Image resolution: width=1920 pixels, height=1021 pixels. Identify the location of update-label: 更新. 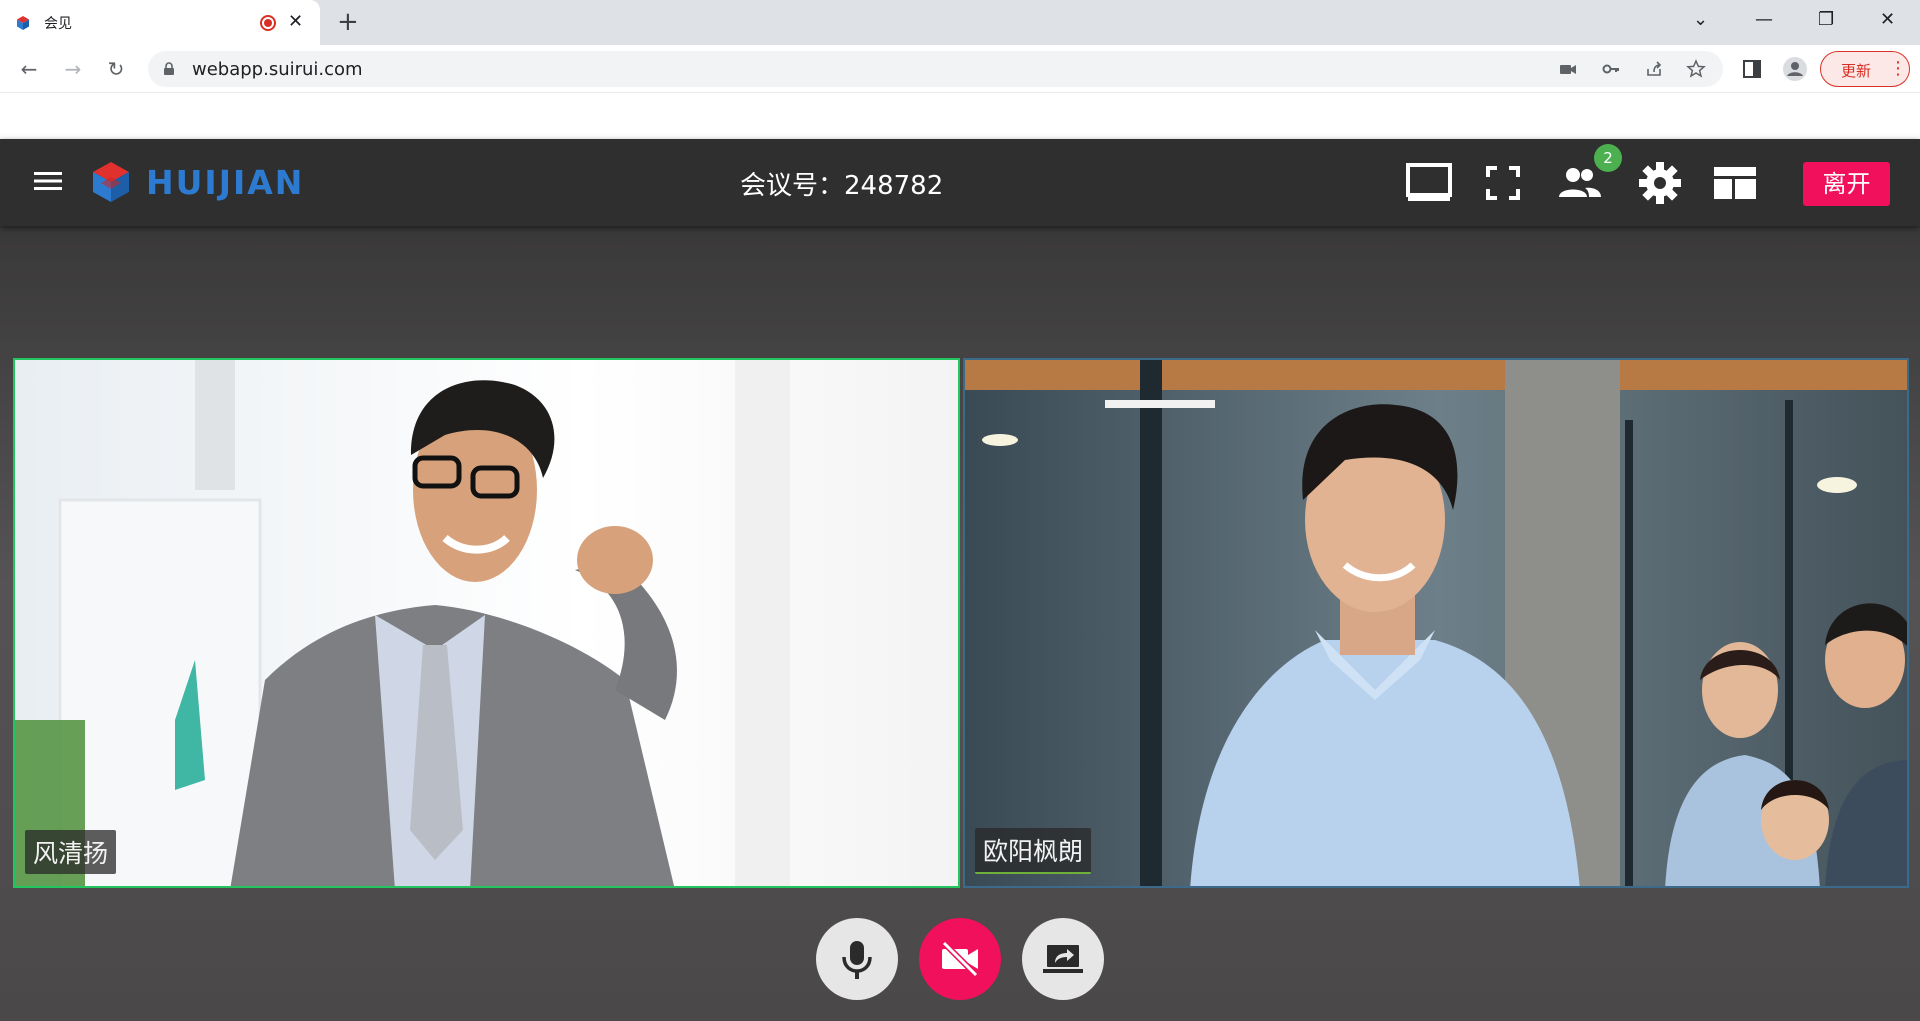
(1856, 71).